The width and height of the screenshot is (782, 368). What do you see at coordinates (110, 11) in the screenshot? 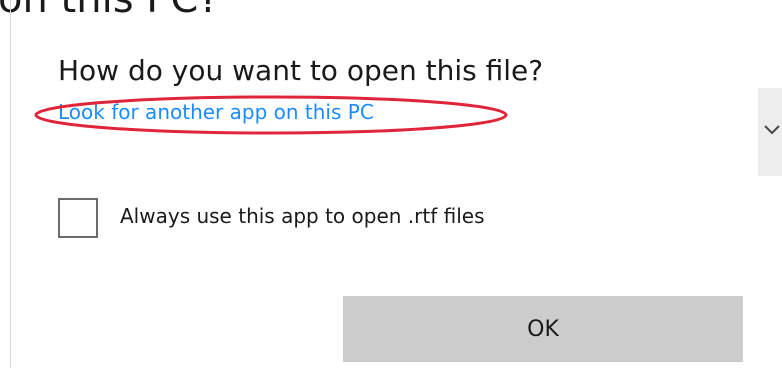
I see `background-heading: on this PC?` at bounding box center [110, 11].